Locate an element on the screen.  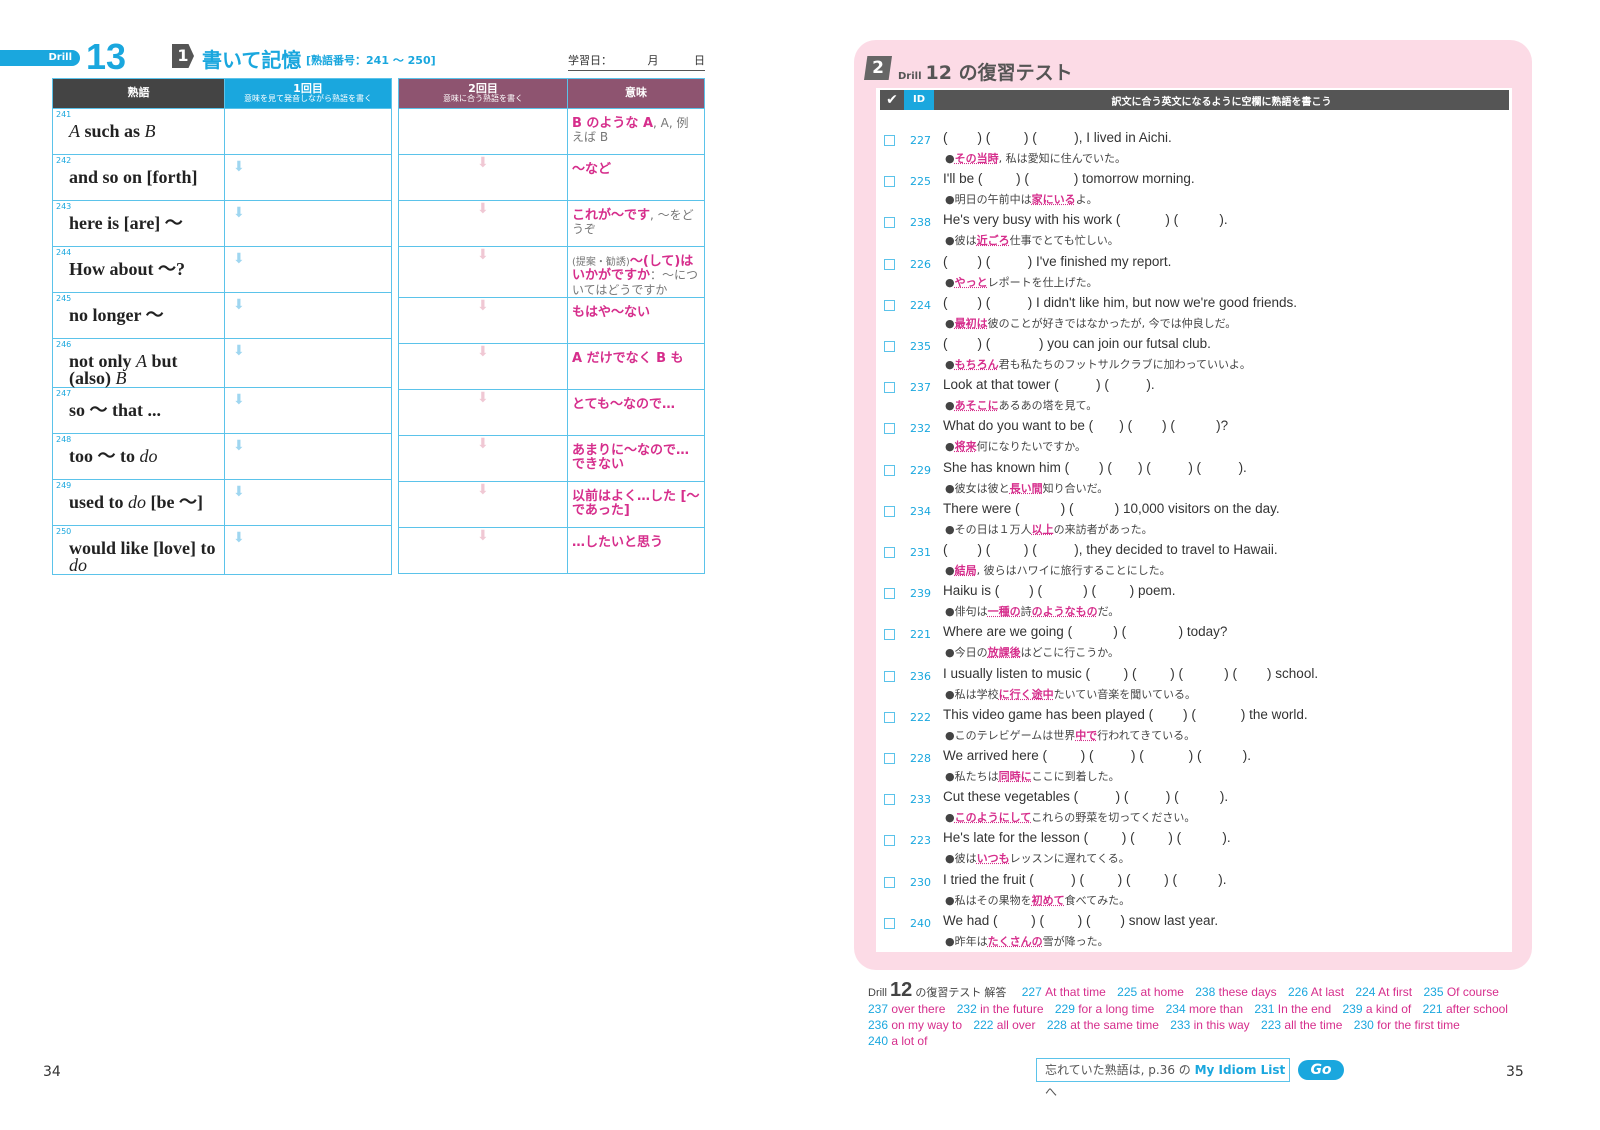
header-first: 1回目 意味を見て発音しながら熟語を書く is located at coordinates (308, 93).